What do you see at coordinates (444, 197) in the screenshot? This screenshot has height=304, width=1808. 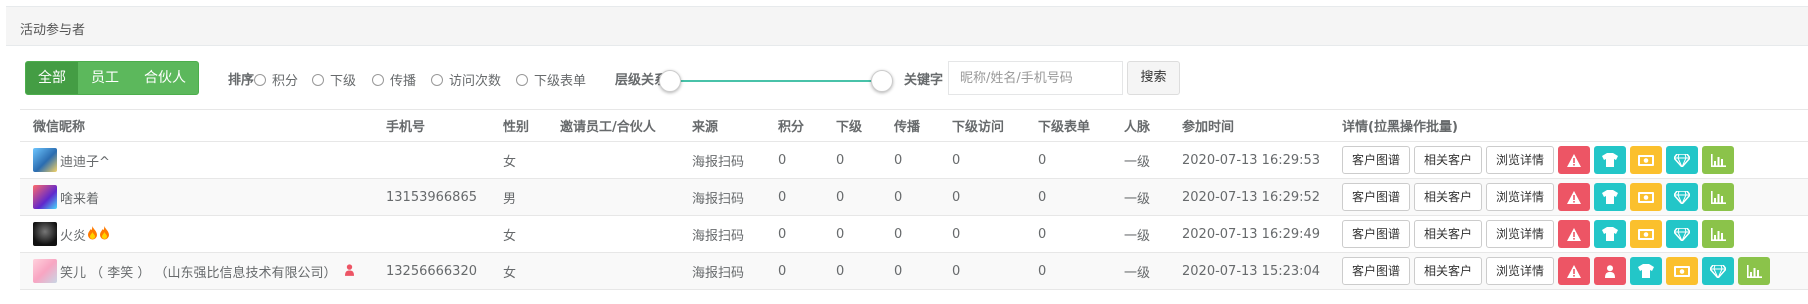 I see `cell-phone: 13153966865` at bounding box center [444, 197].